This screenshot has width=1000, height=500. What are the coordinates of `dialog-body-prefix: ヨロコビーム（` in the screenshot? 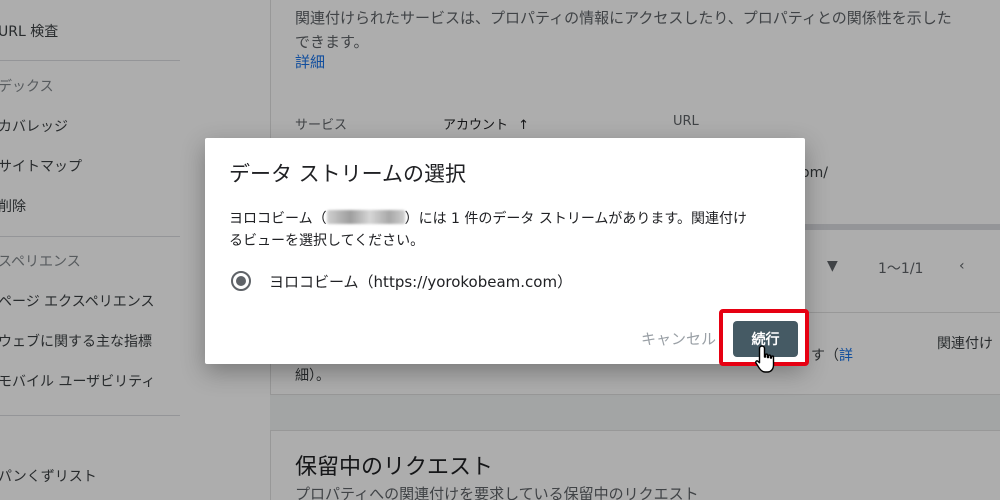 It's located at (278, 219).